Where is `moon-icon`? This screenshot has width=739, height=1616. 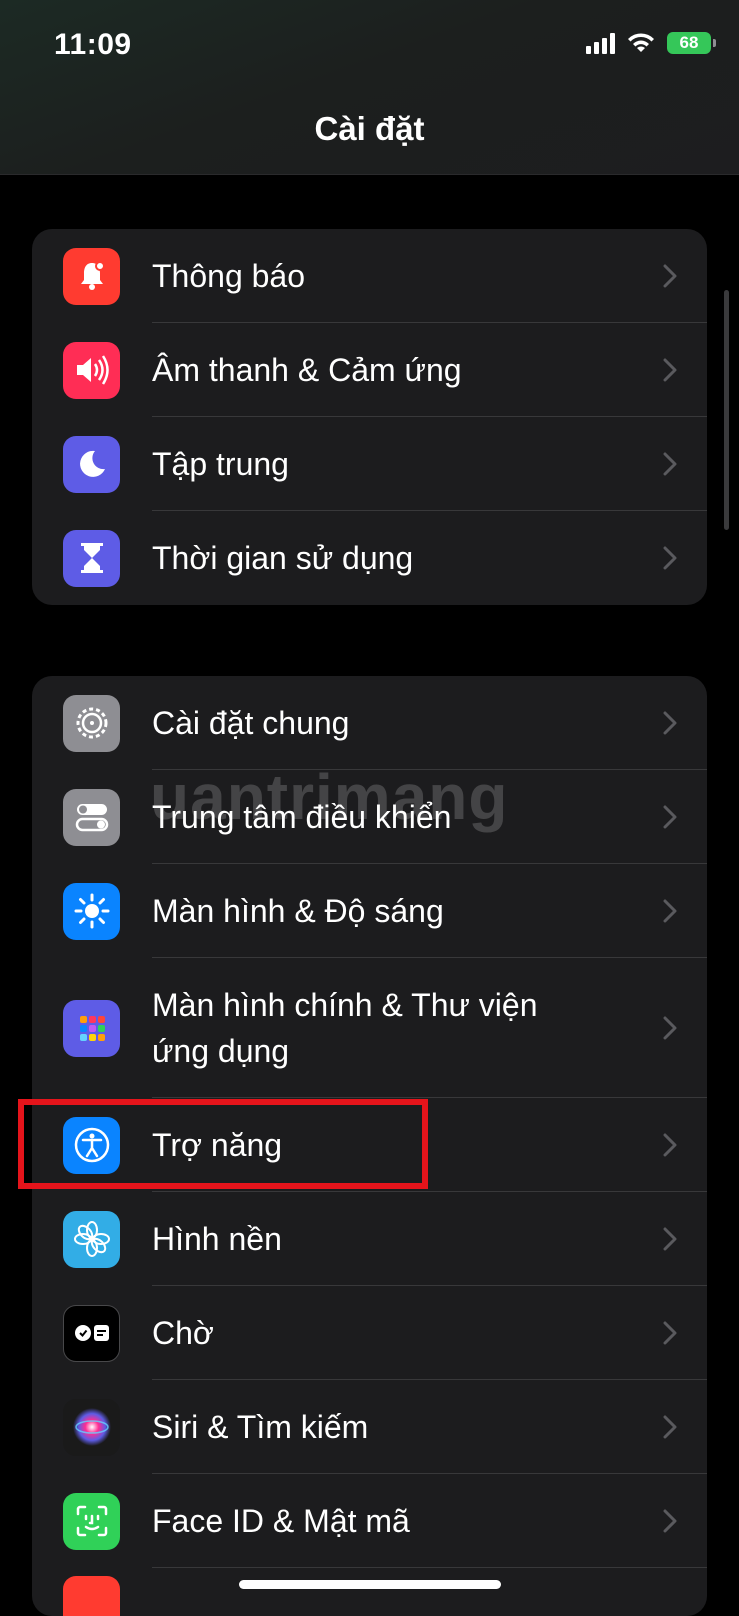
moon-icon is located at coordinates (91, 464).